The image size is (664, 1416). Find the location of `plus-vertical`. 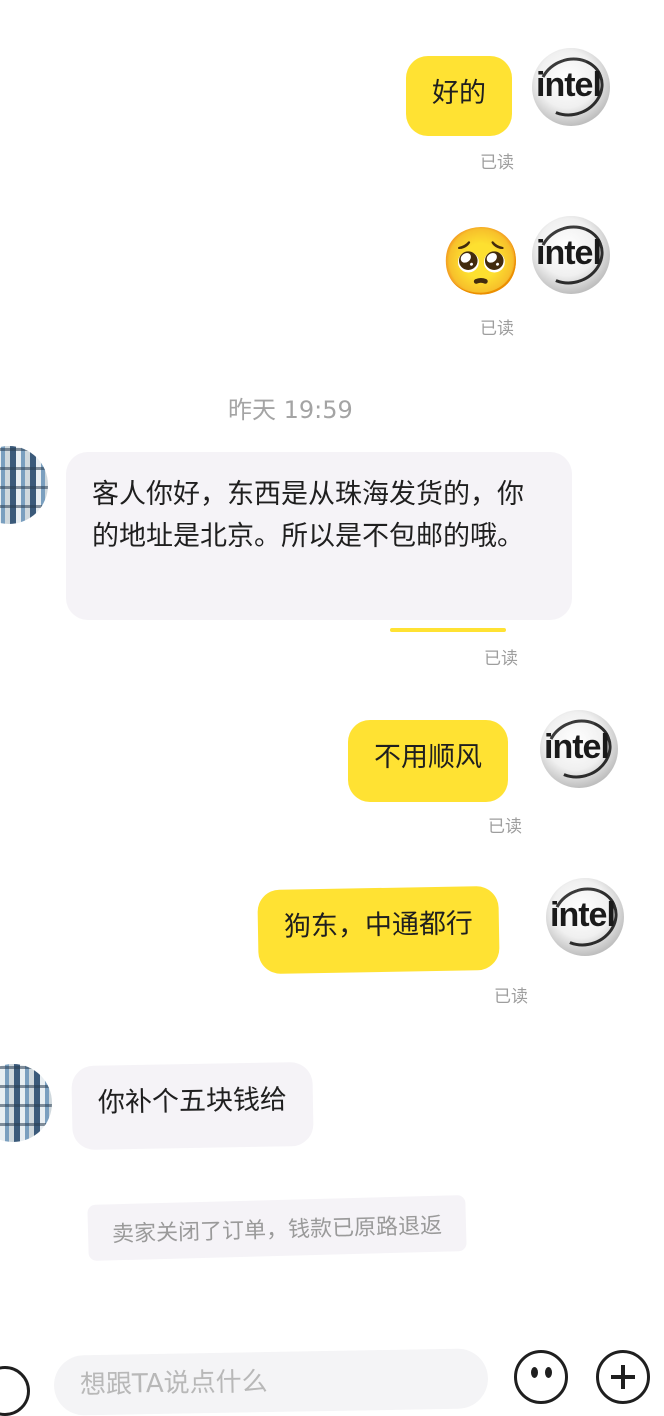

plus-vertical is located at coordinates (623, 1377).